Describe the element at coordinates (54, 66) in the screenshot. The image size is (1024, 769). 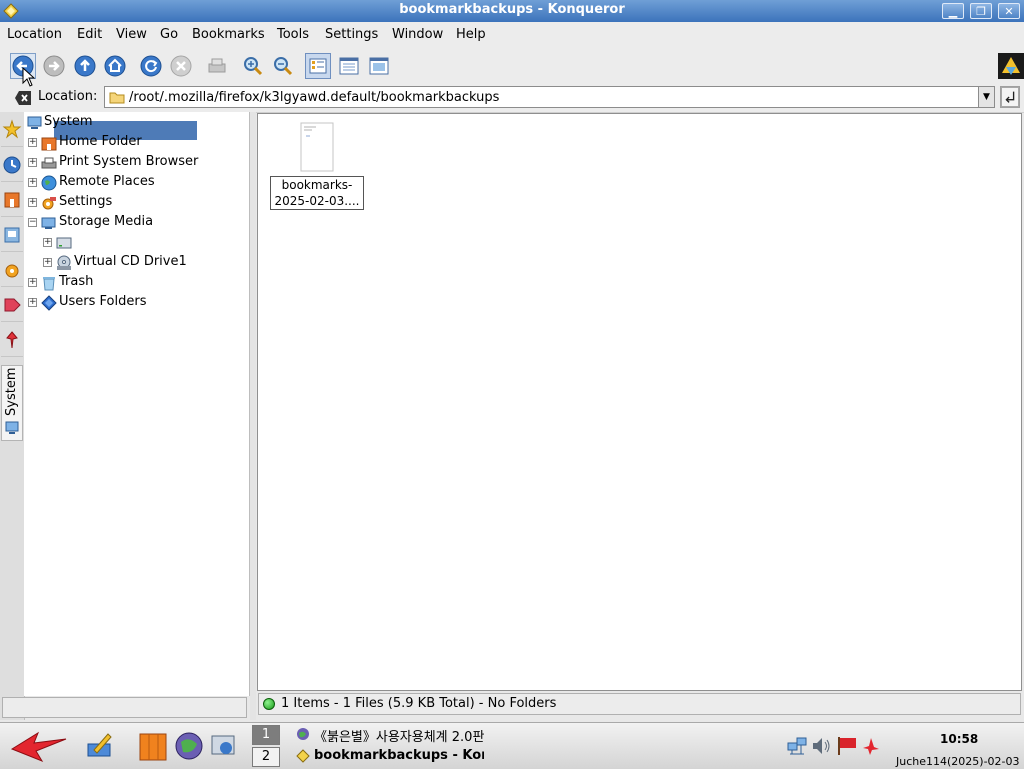
I see `forward-icon` at that location.